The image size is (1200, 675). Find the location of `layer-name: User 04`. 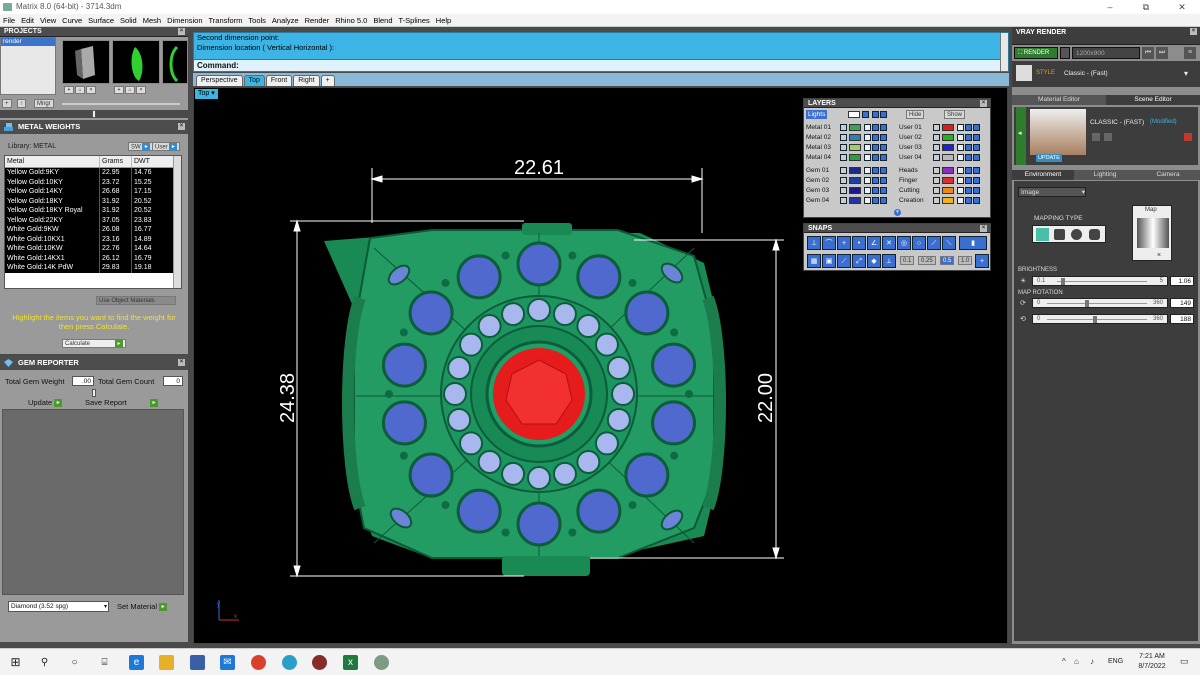

layer-name: User 04 is located at coordinates (910, 157).